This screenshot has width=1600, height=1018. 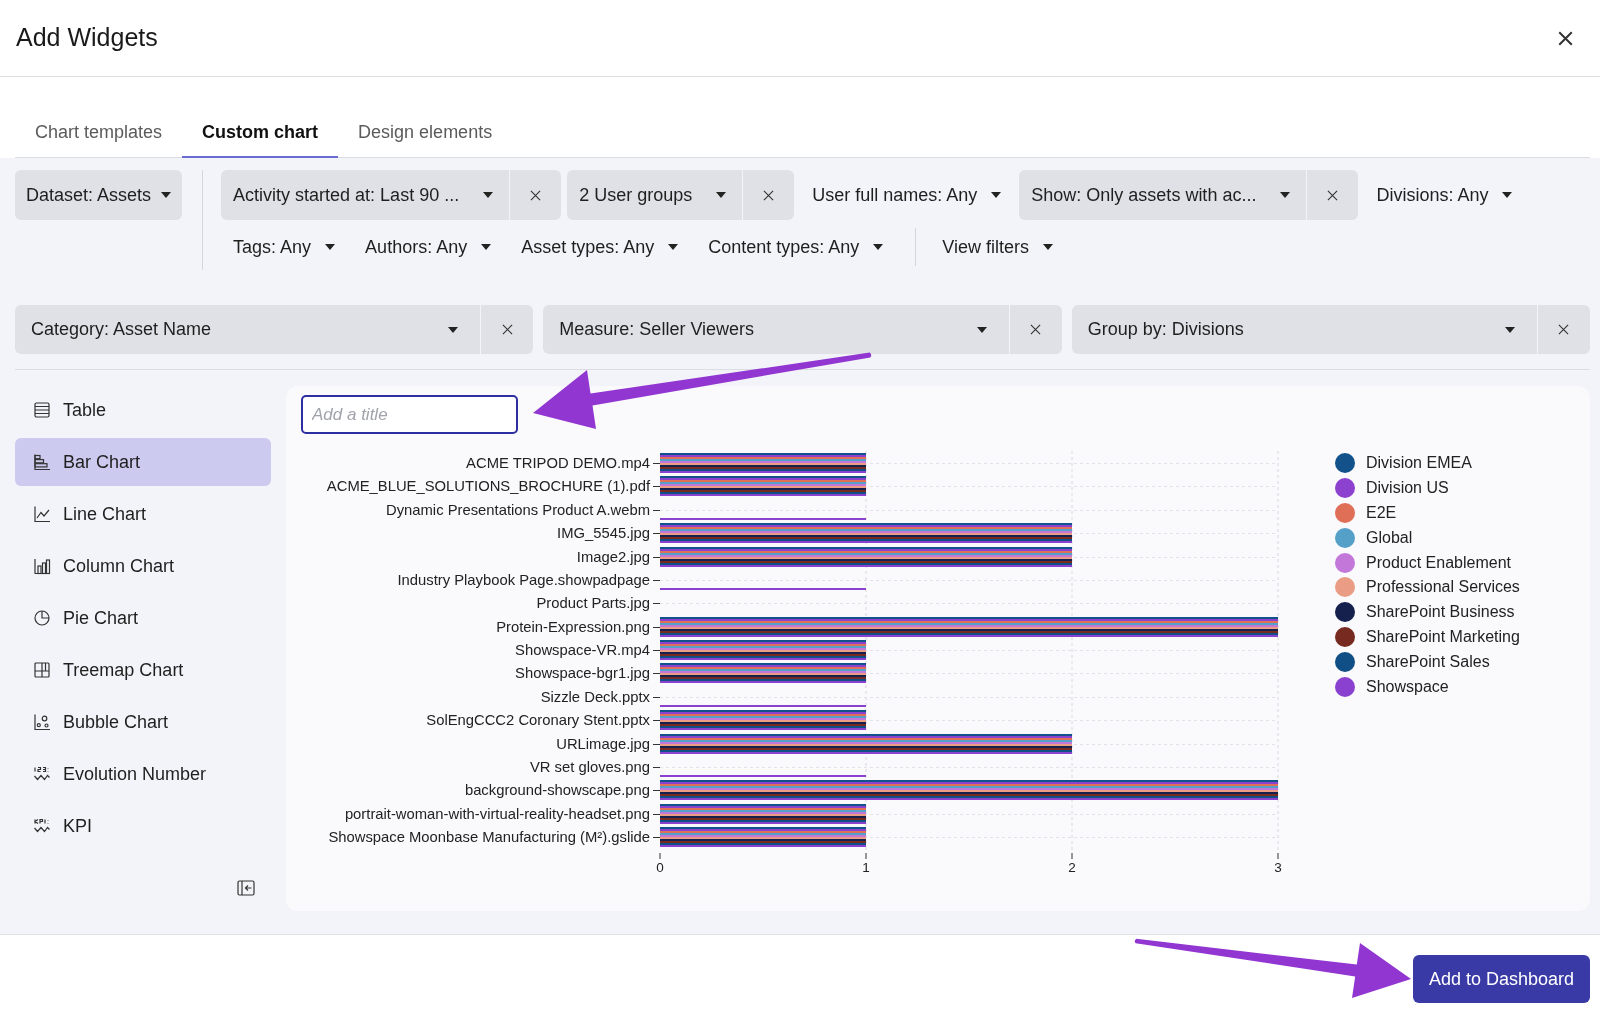 I want to click on category-label: portrait-woman-with-virtual-reality-headset.png, so click(x=497, y=814).